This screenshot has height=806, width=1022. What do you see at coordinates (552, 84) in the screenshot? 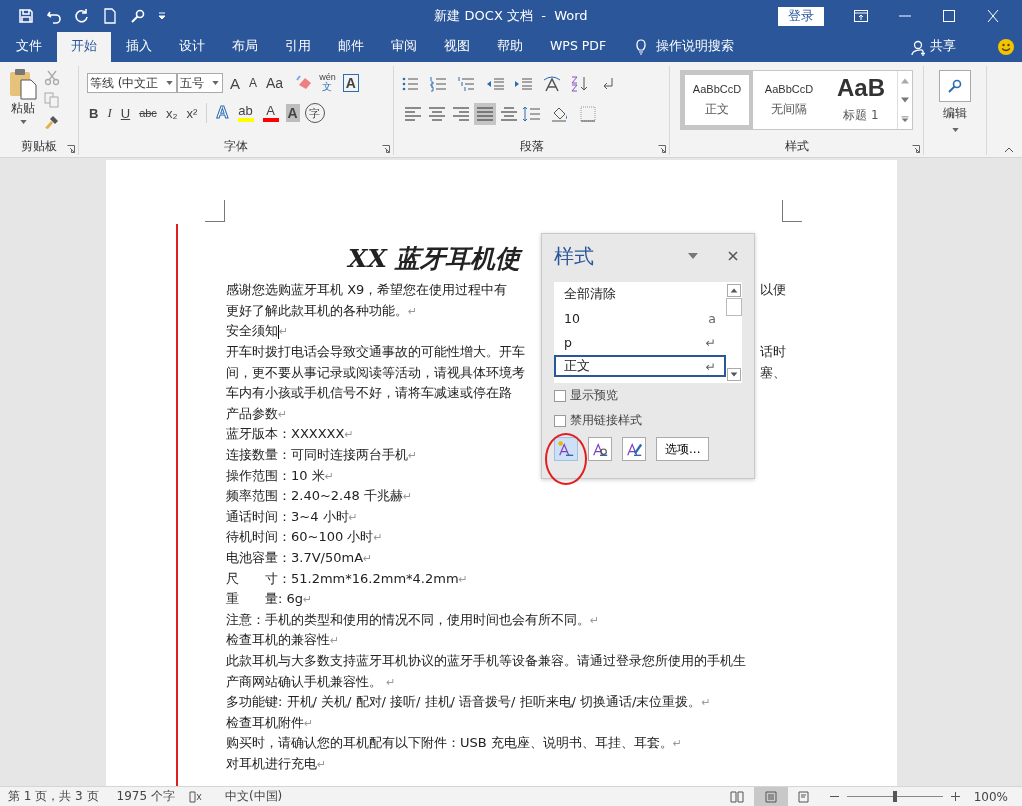
I see `asian-layout-icon` at bounding box center [552, 84].